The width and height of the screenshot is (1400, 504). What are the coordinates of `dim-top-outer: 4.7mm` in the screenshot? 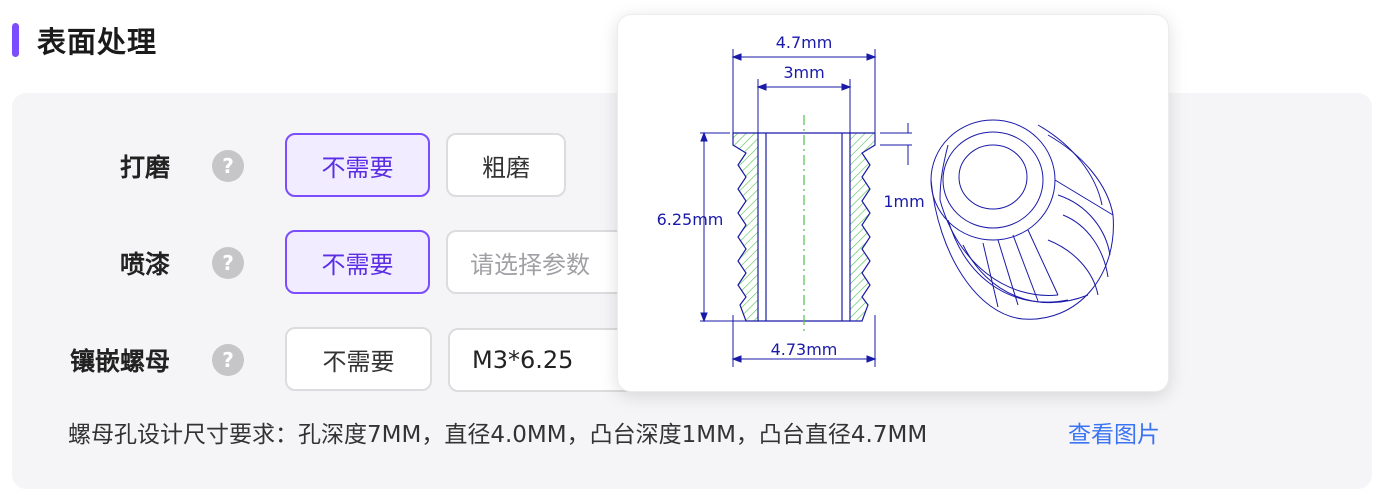 It's located at (804, 42).